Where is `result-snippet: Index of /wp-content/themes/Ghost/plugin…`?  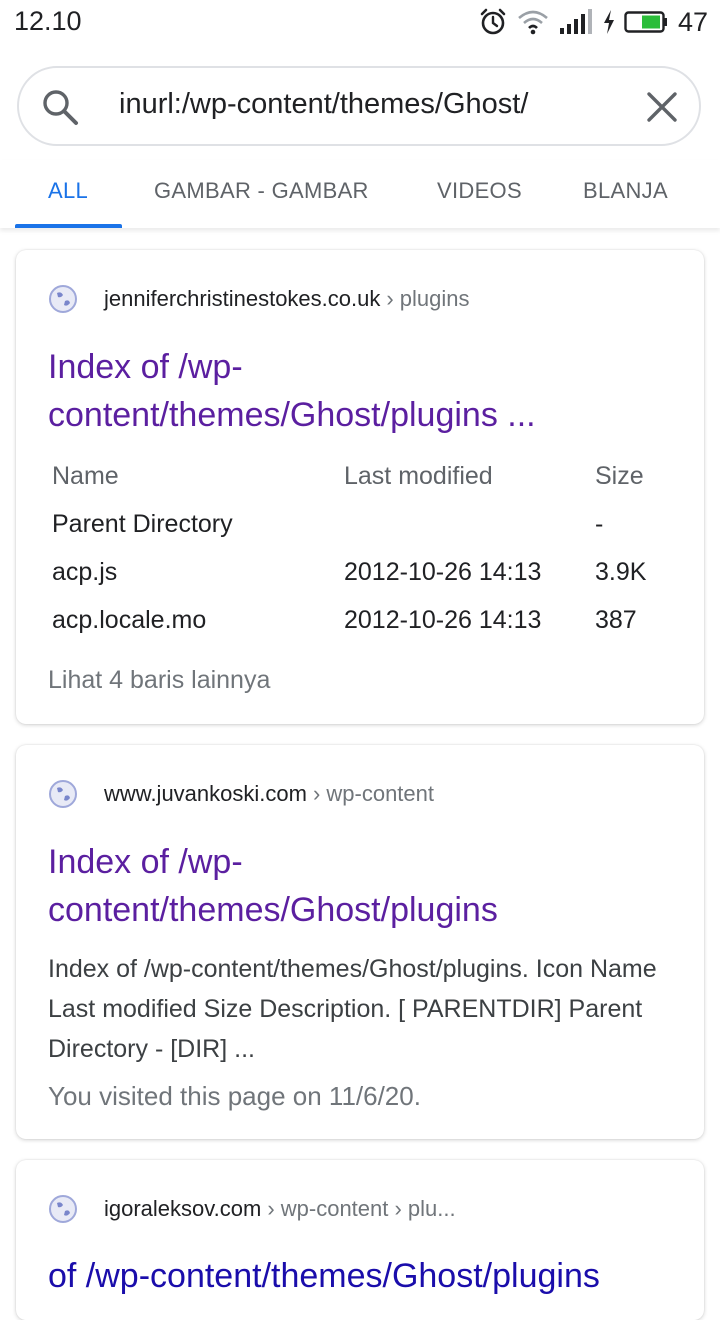
result-snippet: Index of /wp-content/themes/Ghost/plugin… is located at coordinates (352, 1009).